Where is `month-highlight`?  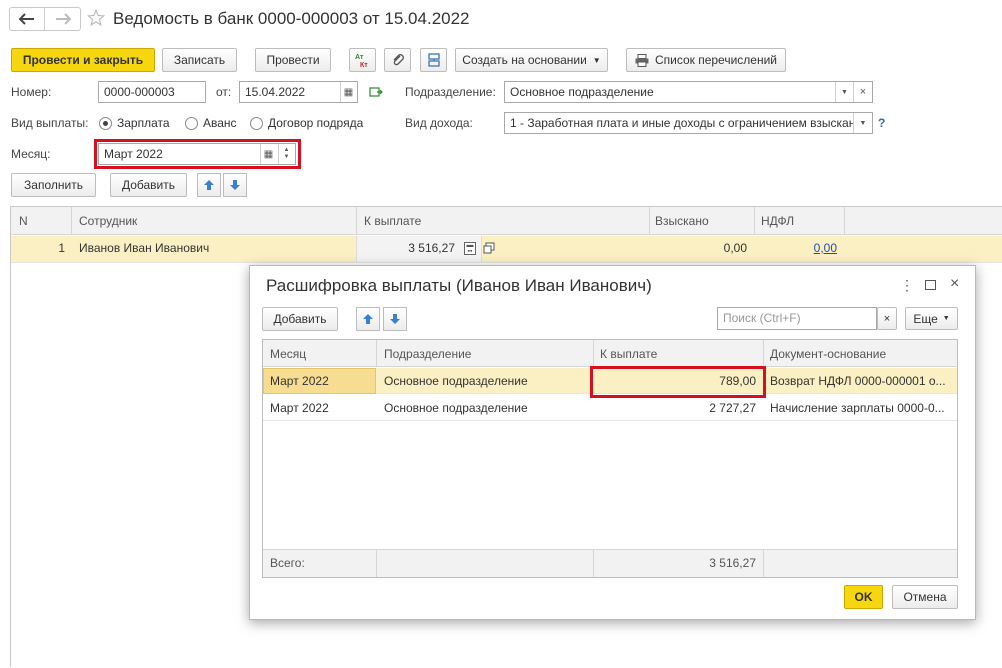 month-highlight is located at coordinates (197, 154).